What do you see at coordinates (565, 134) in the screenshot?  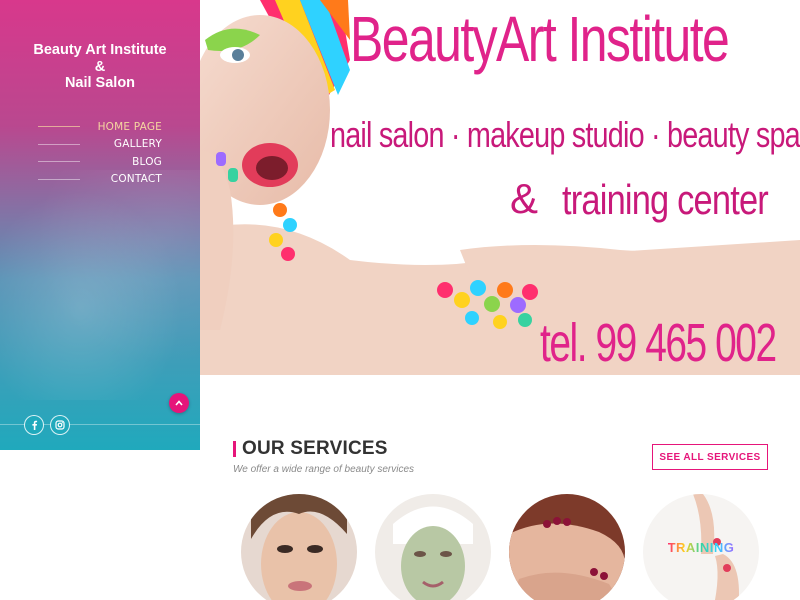 I see `hero-subtitle: nail salon · makeup studio · beauty spa` at bounding box center [565, 134].